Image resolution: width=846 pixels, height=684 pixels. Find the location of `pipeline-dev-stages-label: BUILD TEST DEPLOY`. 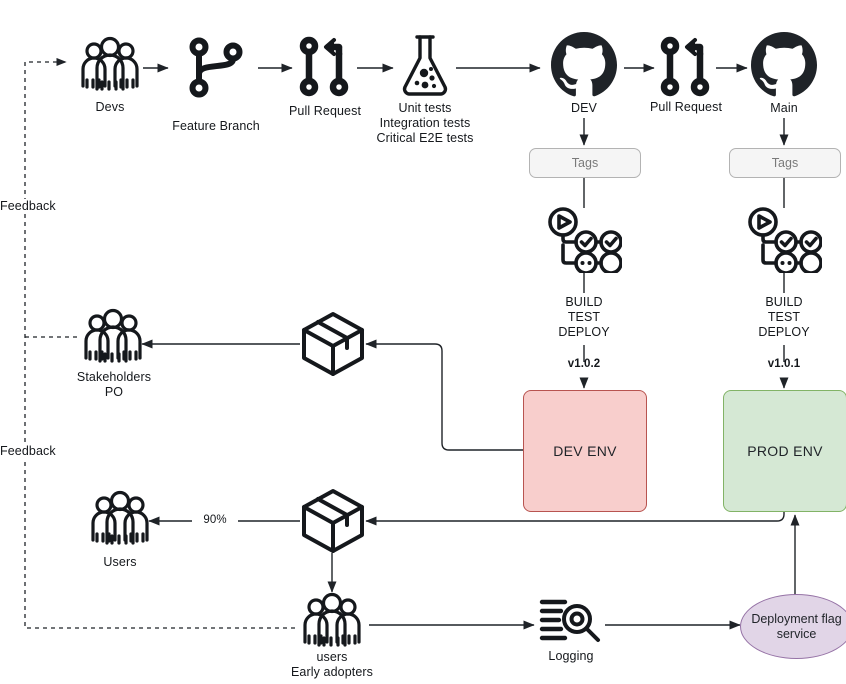

pipeline-dev-stages-label: BUILD TEST DEPLOY is located at coordinates (584, 317).